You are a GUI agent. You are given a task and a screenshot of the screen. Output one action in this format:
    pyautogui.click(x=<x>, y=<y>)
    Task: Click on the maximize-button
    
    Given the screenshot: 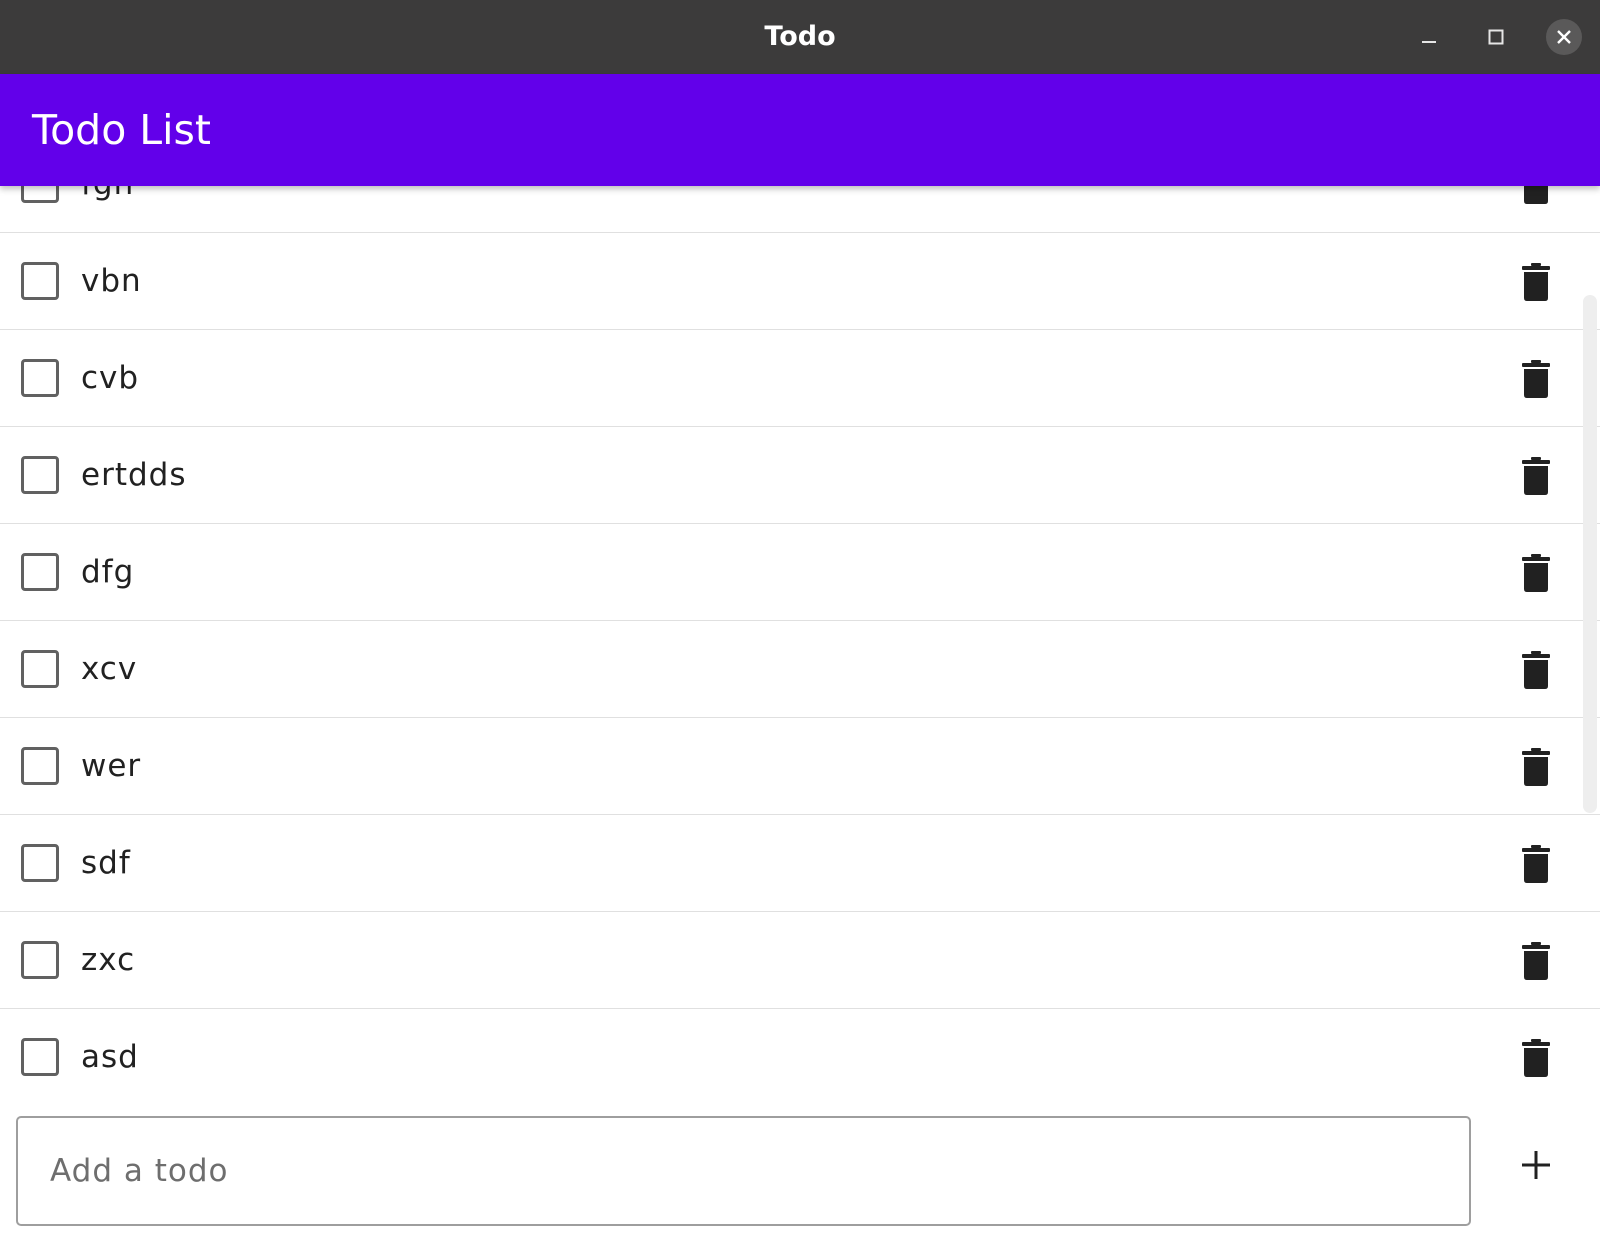 What is the action you would take?
    pyautogui.click(x=1496, y=37)
    